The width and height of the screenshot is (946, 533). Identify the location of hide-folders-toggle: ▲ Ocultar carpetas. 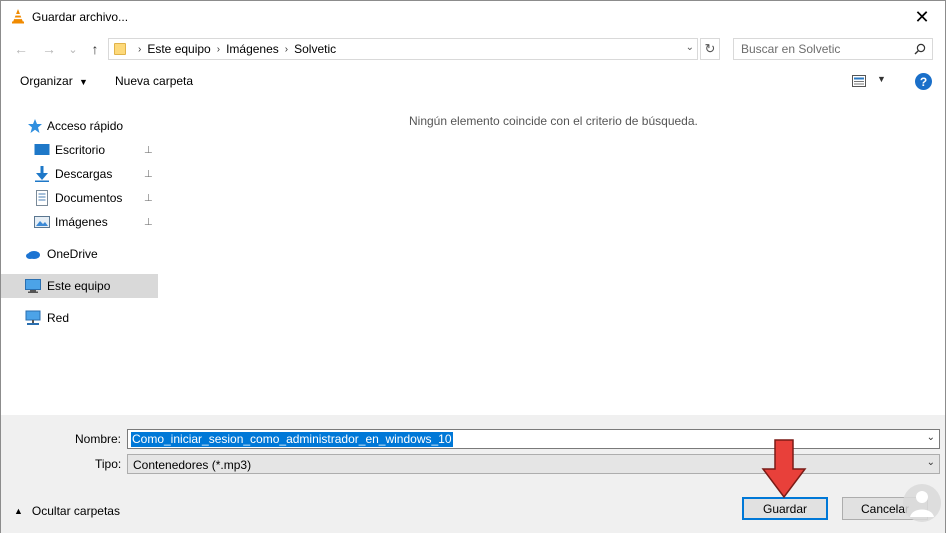
(67, 511).